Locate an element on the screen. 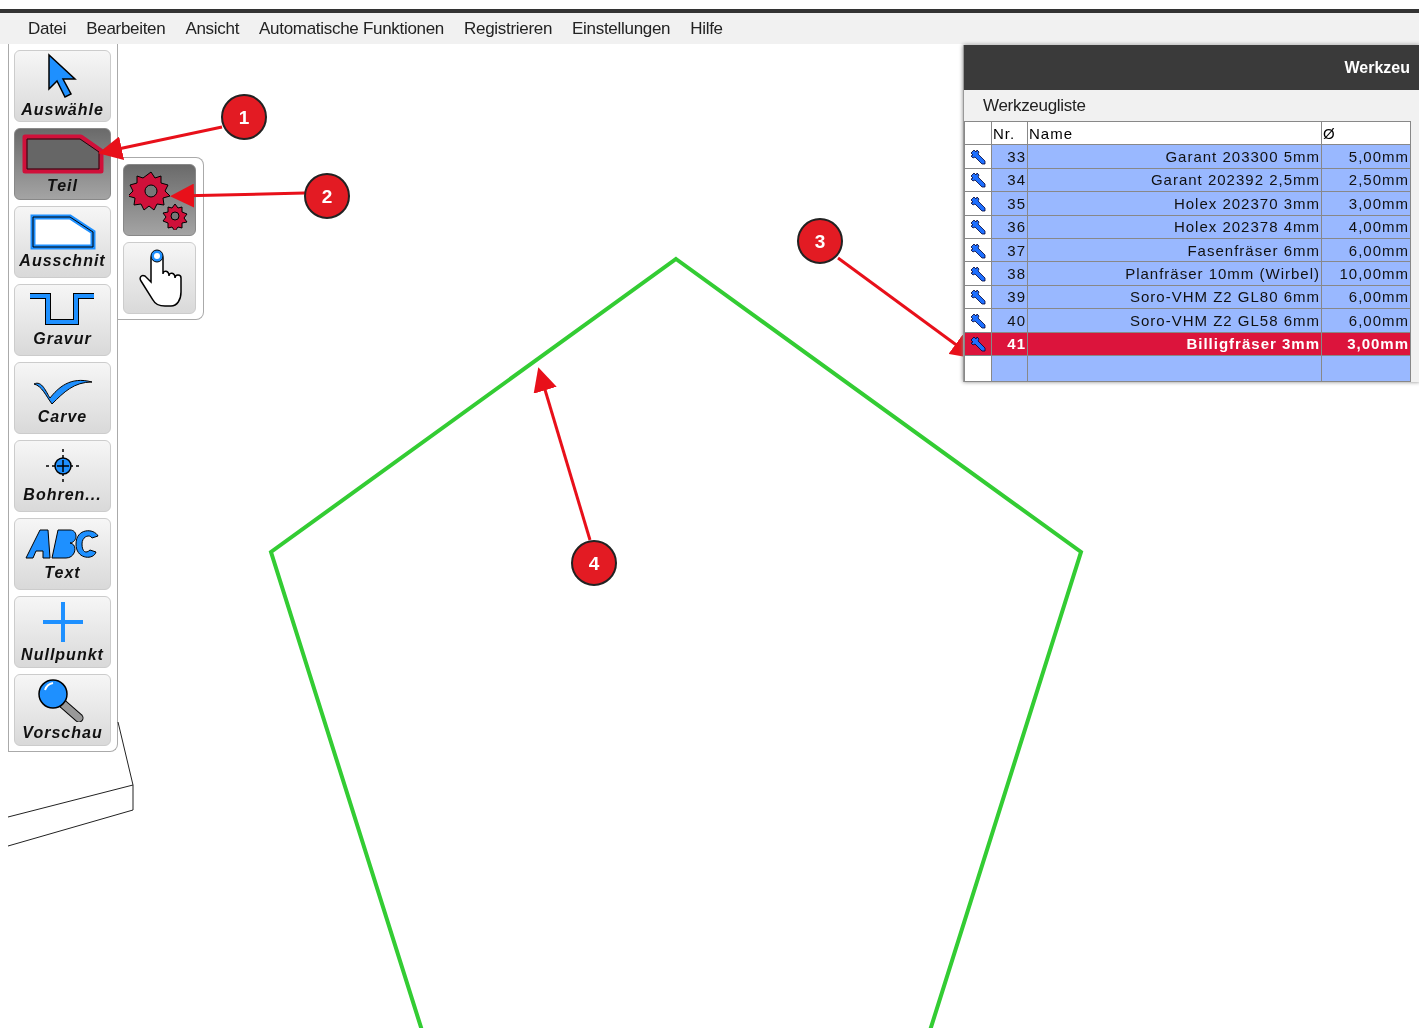  table-cell: Holex 202370 3mm is located at coordinates (1174, 203).